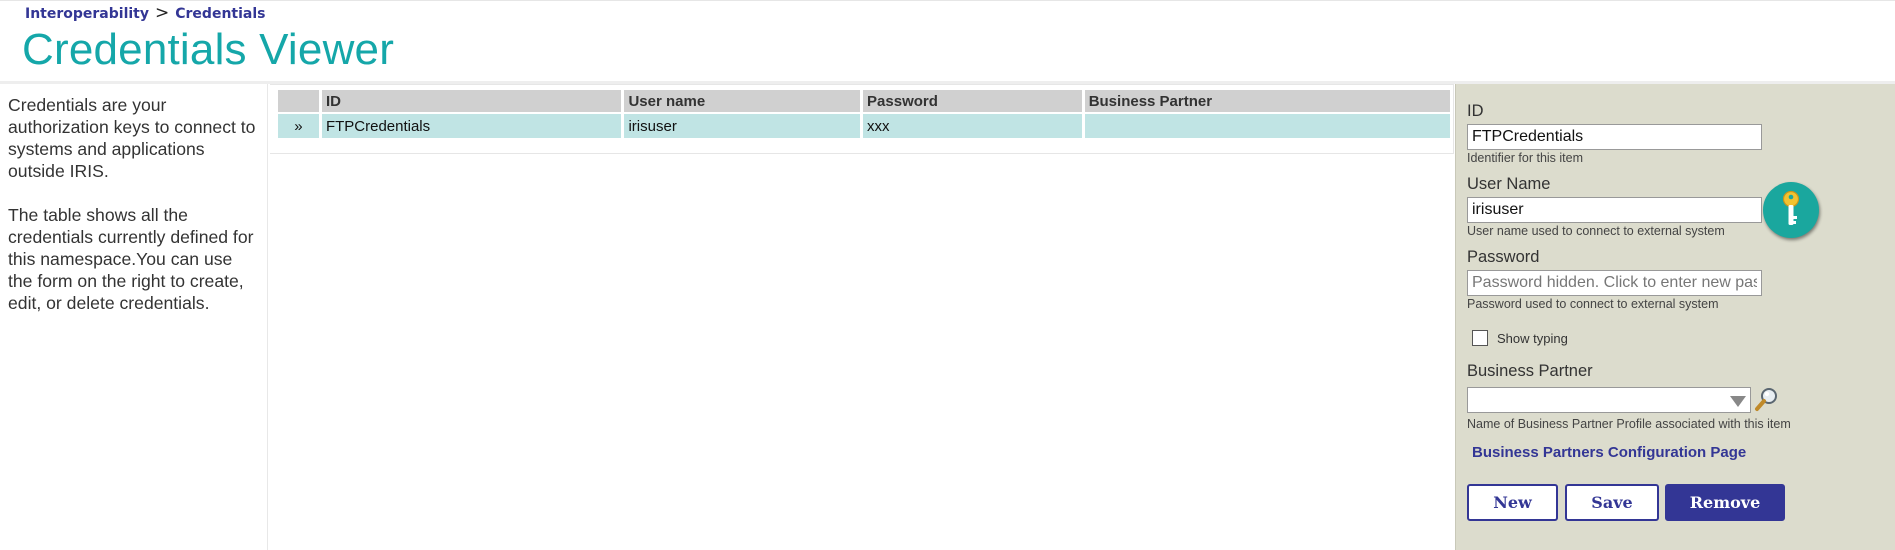 Image resolution: width=1895 pixels, height=550 pixels. I want to click on password-label: Password, so click(1503, 257).